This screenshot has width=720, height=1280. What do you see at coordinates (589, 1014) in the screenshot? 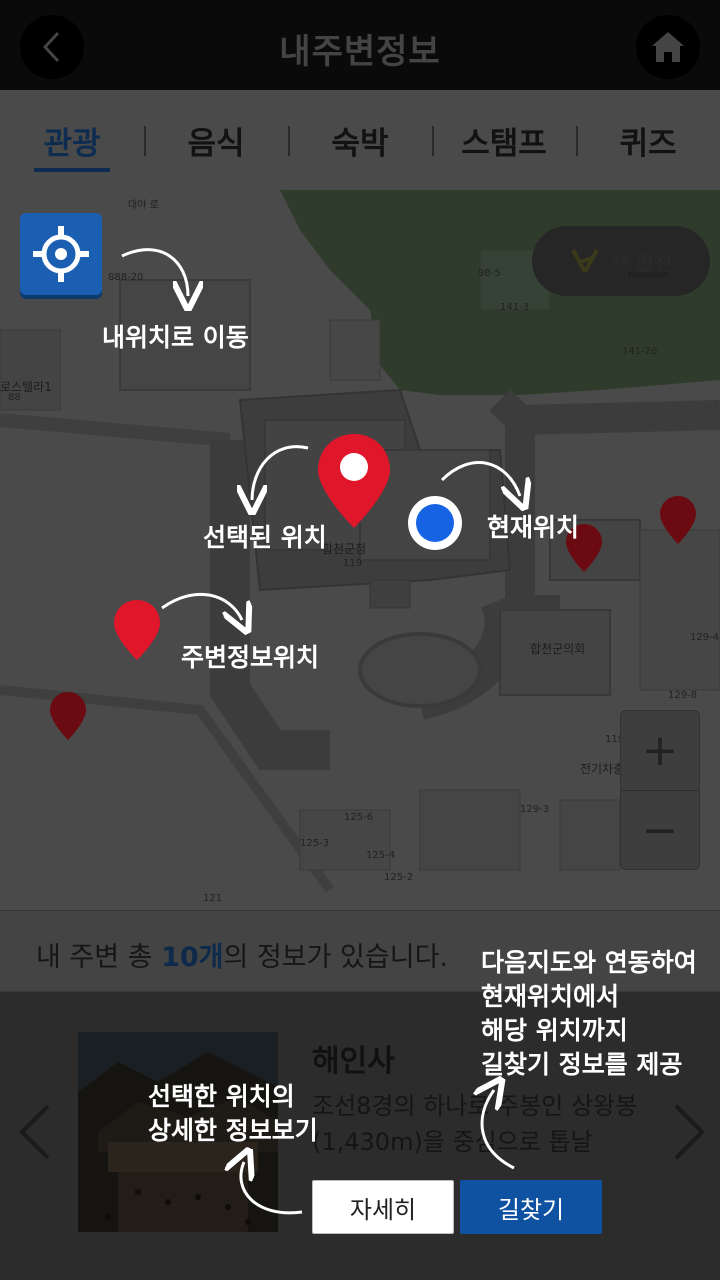
I see `annotation-route-info: 다음지도와 연동하여 현재위치에서 해당 위치까지 길찾기 정보를 제공` at bounding box center [589, 1014].